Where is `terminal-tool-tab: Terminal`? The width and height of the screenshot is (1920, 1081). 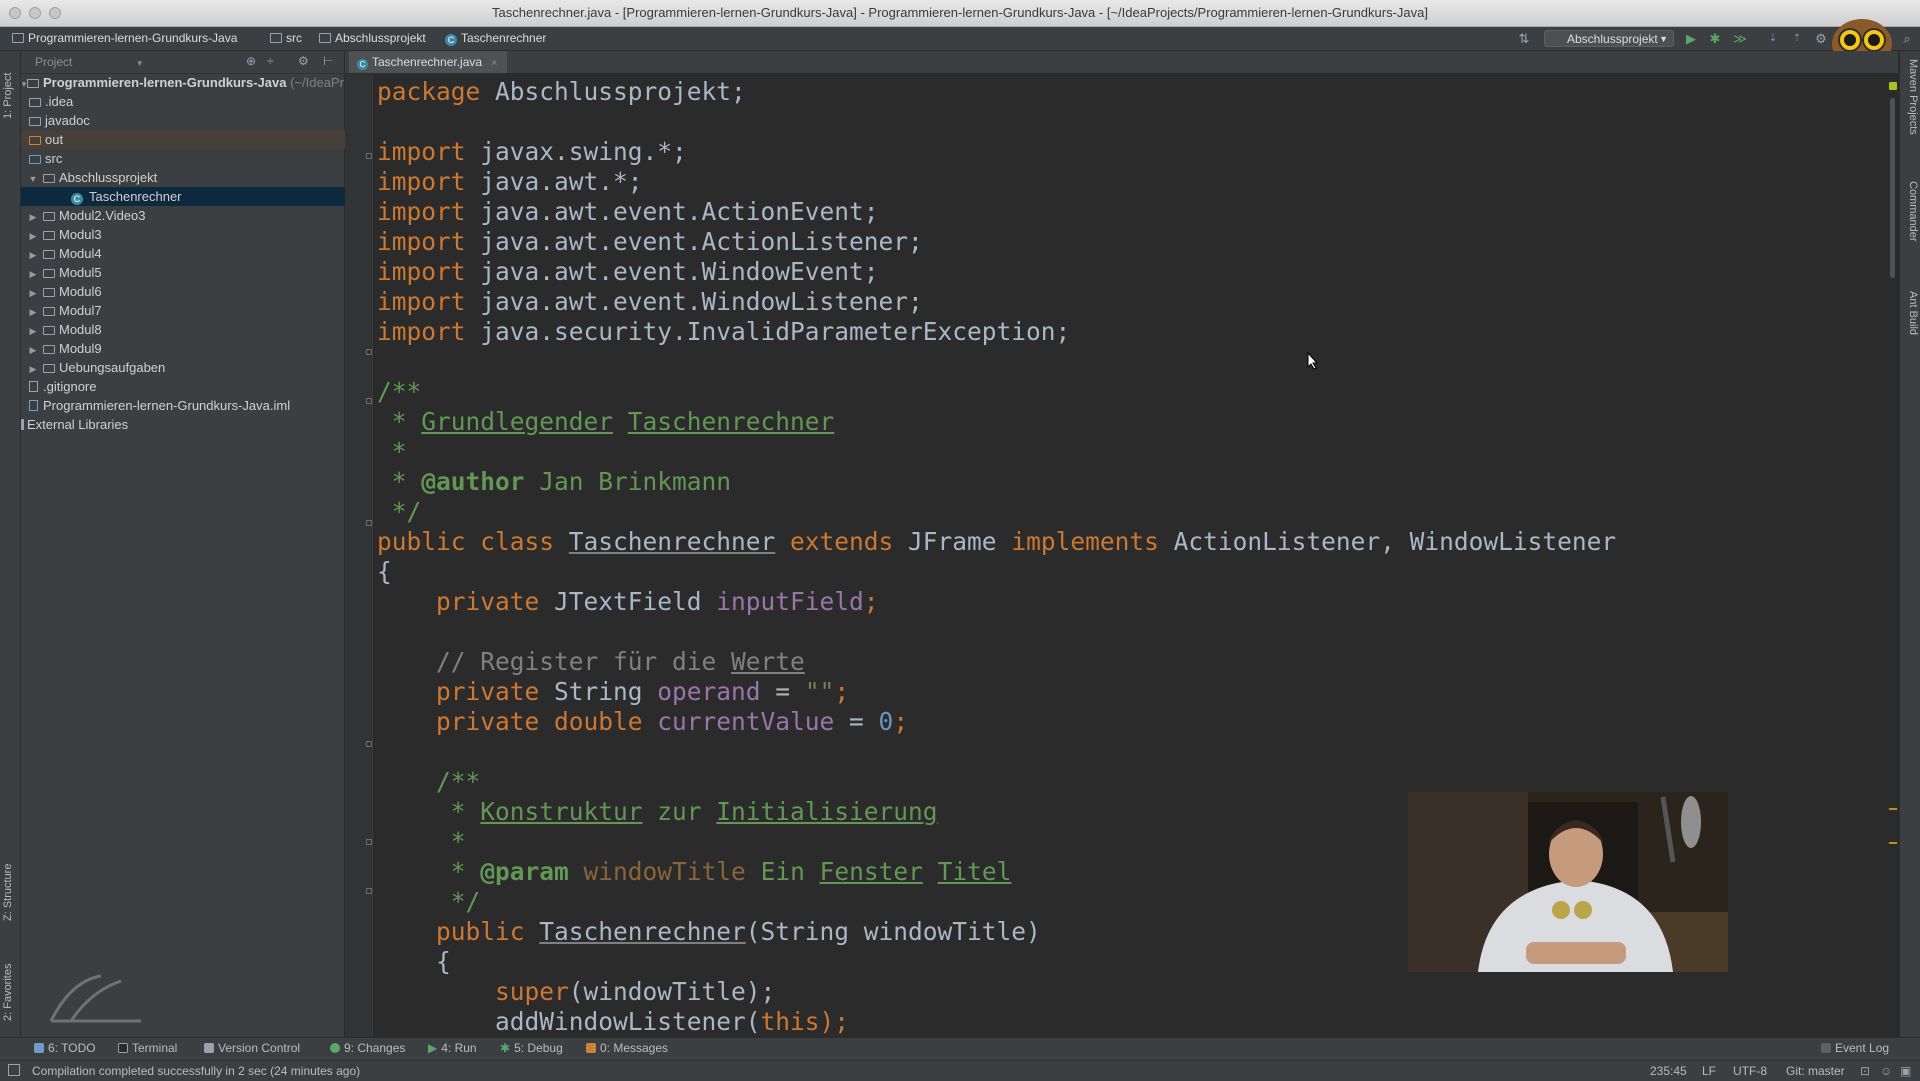
terminal-tool-tab: Terminal is located at coordinates (147, 1048).